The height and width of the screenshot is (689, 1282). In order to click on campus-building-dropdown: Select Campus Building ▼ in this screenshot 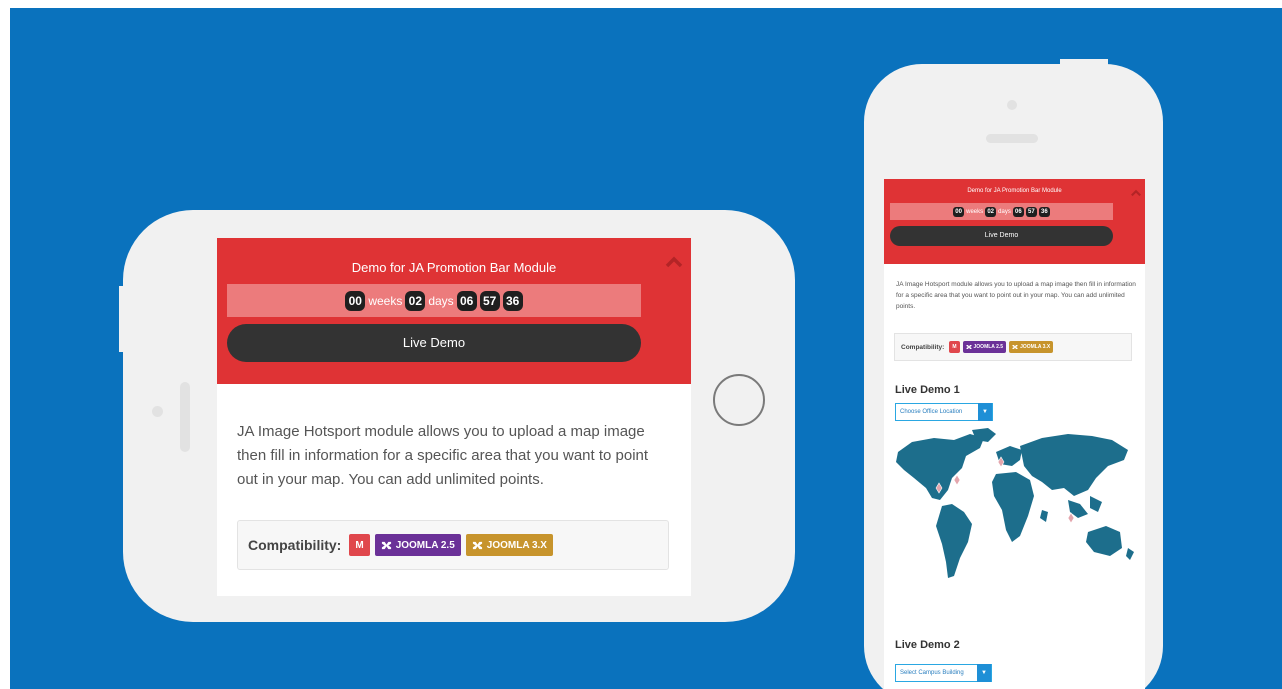, I will do `click(943, 673)`.